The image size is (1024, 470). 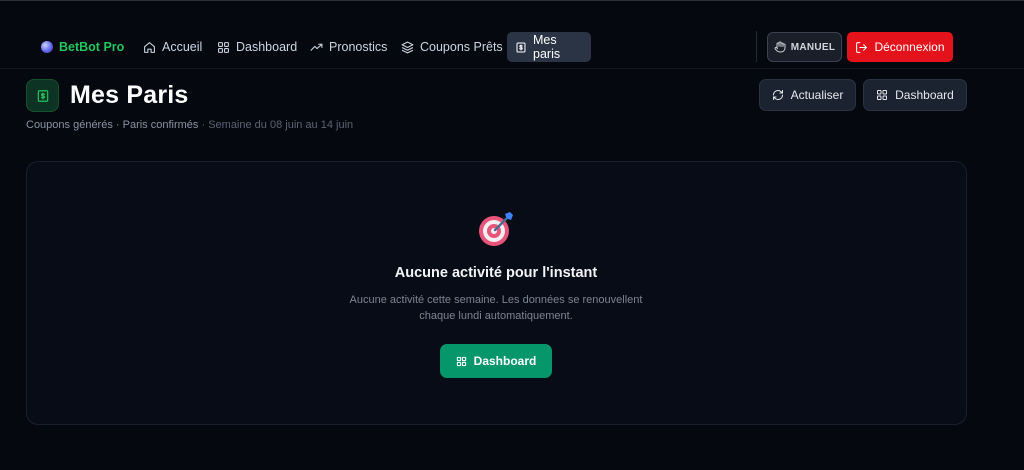 I want to click on nav-item-label: Pronostics, so click(x=358, y=47).